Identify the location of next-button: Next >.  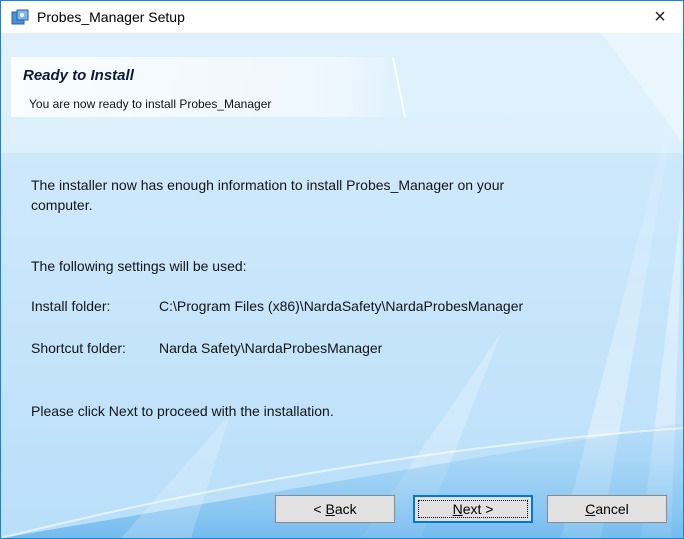
(473, 509).